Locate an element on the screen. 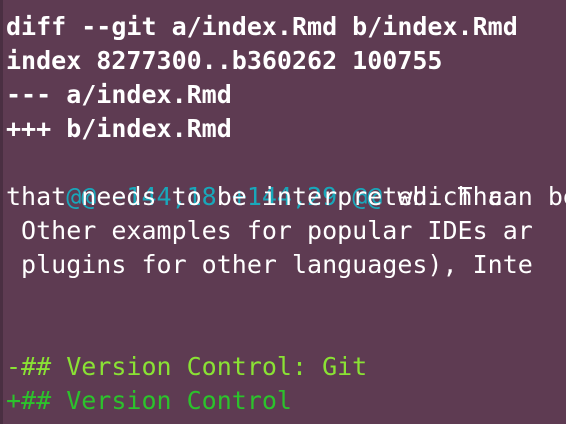 The width and height of the screenshot is (566, 424). context-line: plugins for other languages), Inte is located at coordinates (269, 264).